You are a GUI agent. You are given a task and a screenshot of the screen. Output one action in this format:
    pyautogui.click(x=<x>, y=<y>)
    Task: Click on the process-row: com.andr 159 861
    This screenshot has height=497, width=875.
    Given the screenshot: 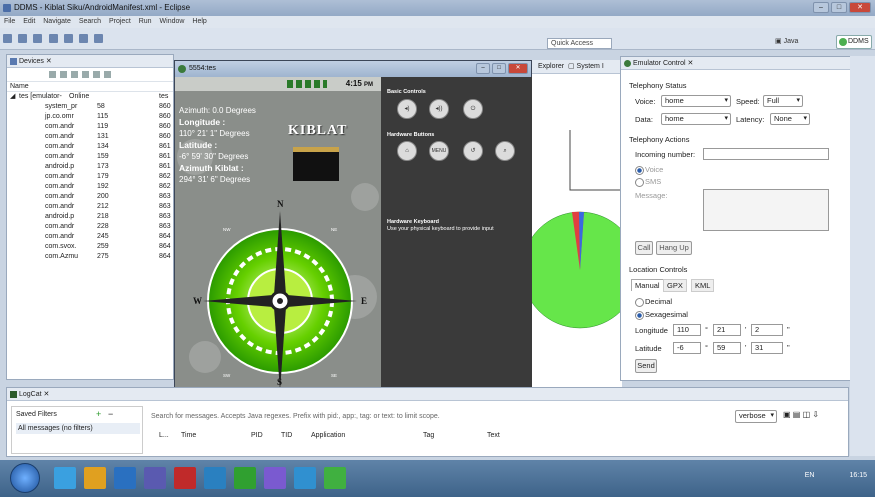 What is the action you would take?
    pyautogui.click(x=90, y=157)
    